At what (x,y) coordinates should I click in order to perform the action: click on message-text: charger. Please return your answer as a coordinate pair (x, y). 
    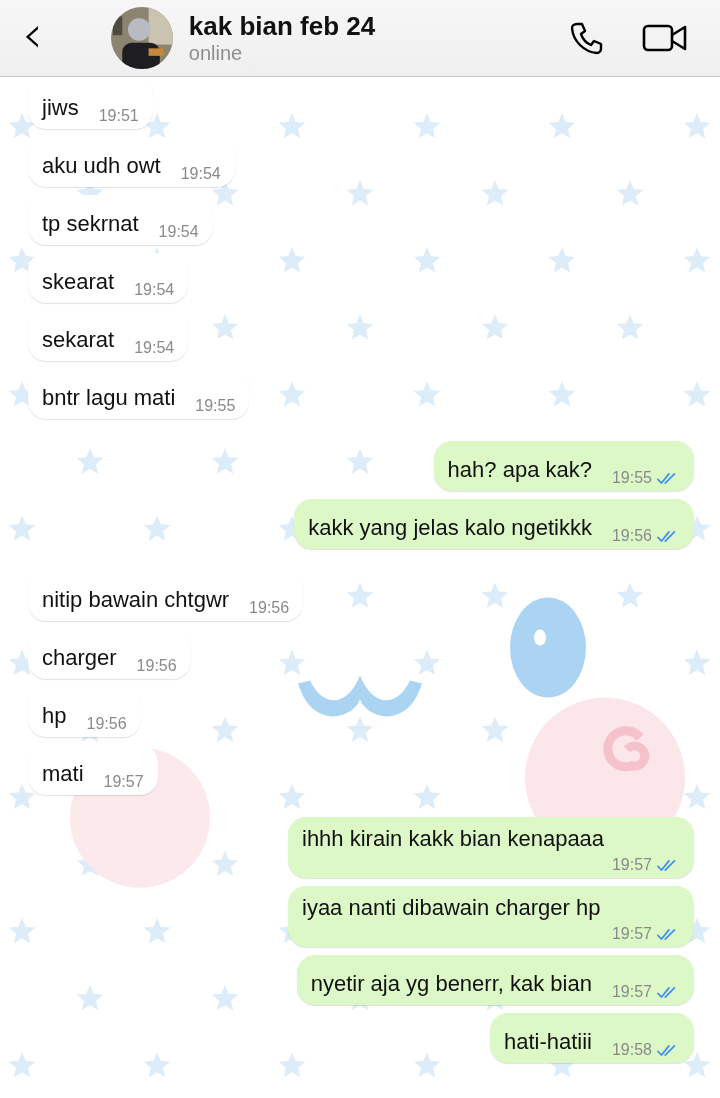
    Looking at the image, I should click on (79, 658).